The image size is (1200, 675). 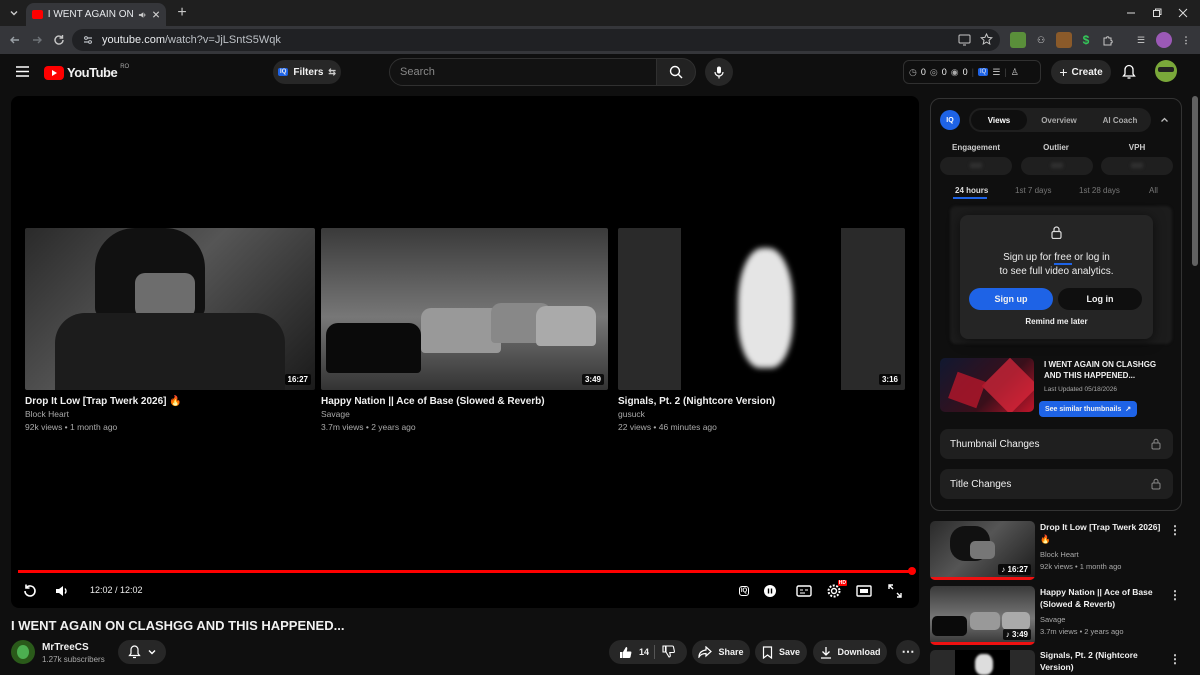 What do you see at coordinates (30, 591) in the screenshot?
I see `replay-button` at bounding box center [30, 591].